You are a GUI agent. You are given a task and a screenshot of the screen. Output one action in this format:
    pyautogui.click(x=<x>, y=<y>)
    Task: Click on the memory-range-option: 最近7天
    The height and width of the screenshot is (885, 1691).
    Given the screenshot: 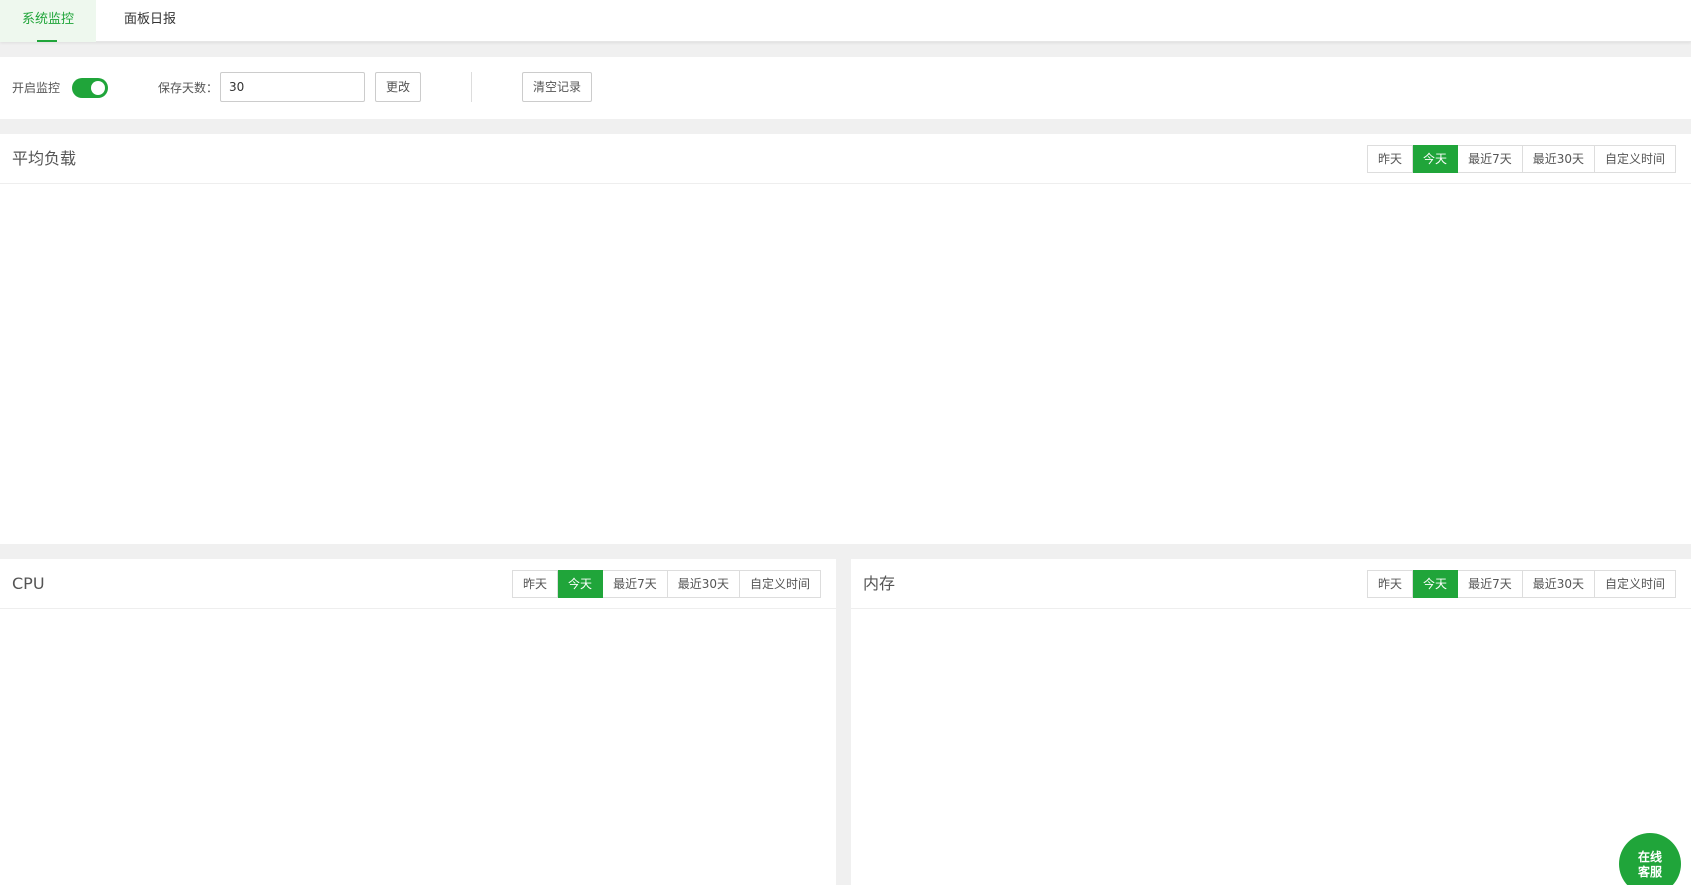 What is the action you would take?
    pyautogui.click(x=1490, y=584)
    